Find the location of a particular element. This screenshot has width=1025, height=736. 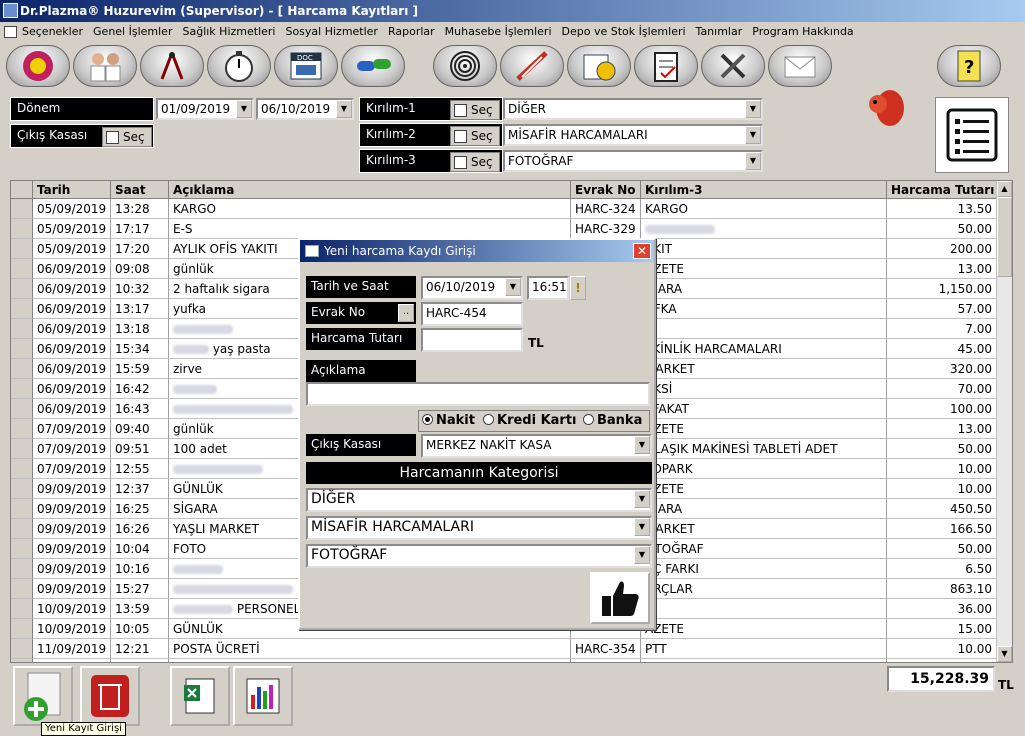

radio-banka: Banka is located at coordinates (612, 421).